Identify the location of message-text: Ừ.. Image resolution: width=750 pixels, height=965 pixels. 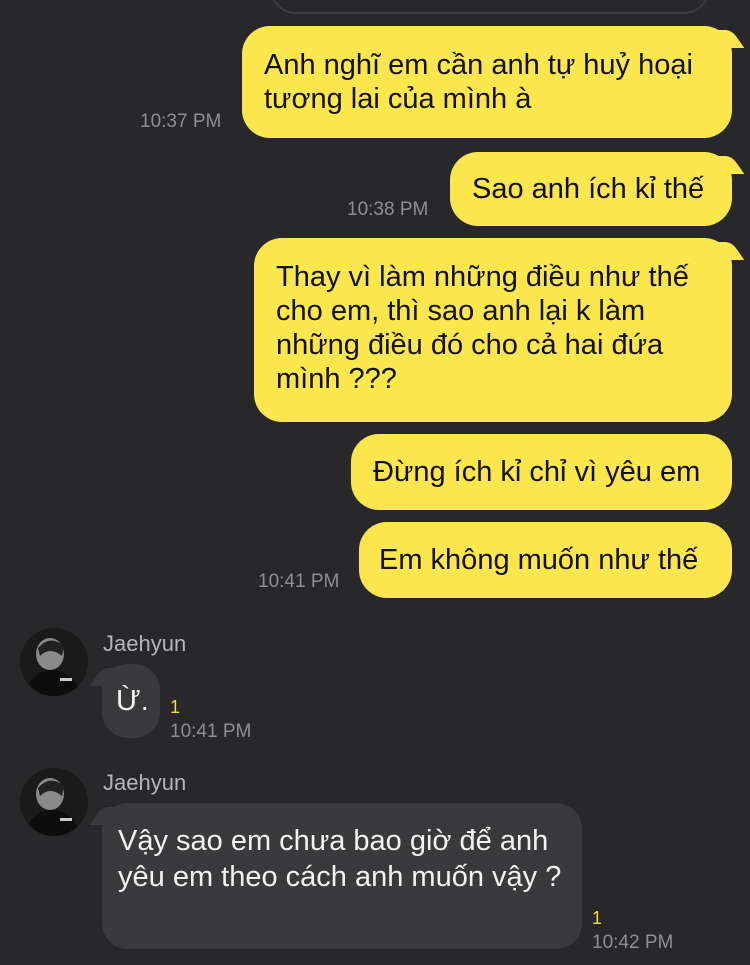
(132, 701).